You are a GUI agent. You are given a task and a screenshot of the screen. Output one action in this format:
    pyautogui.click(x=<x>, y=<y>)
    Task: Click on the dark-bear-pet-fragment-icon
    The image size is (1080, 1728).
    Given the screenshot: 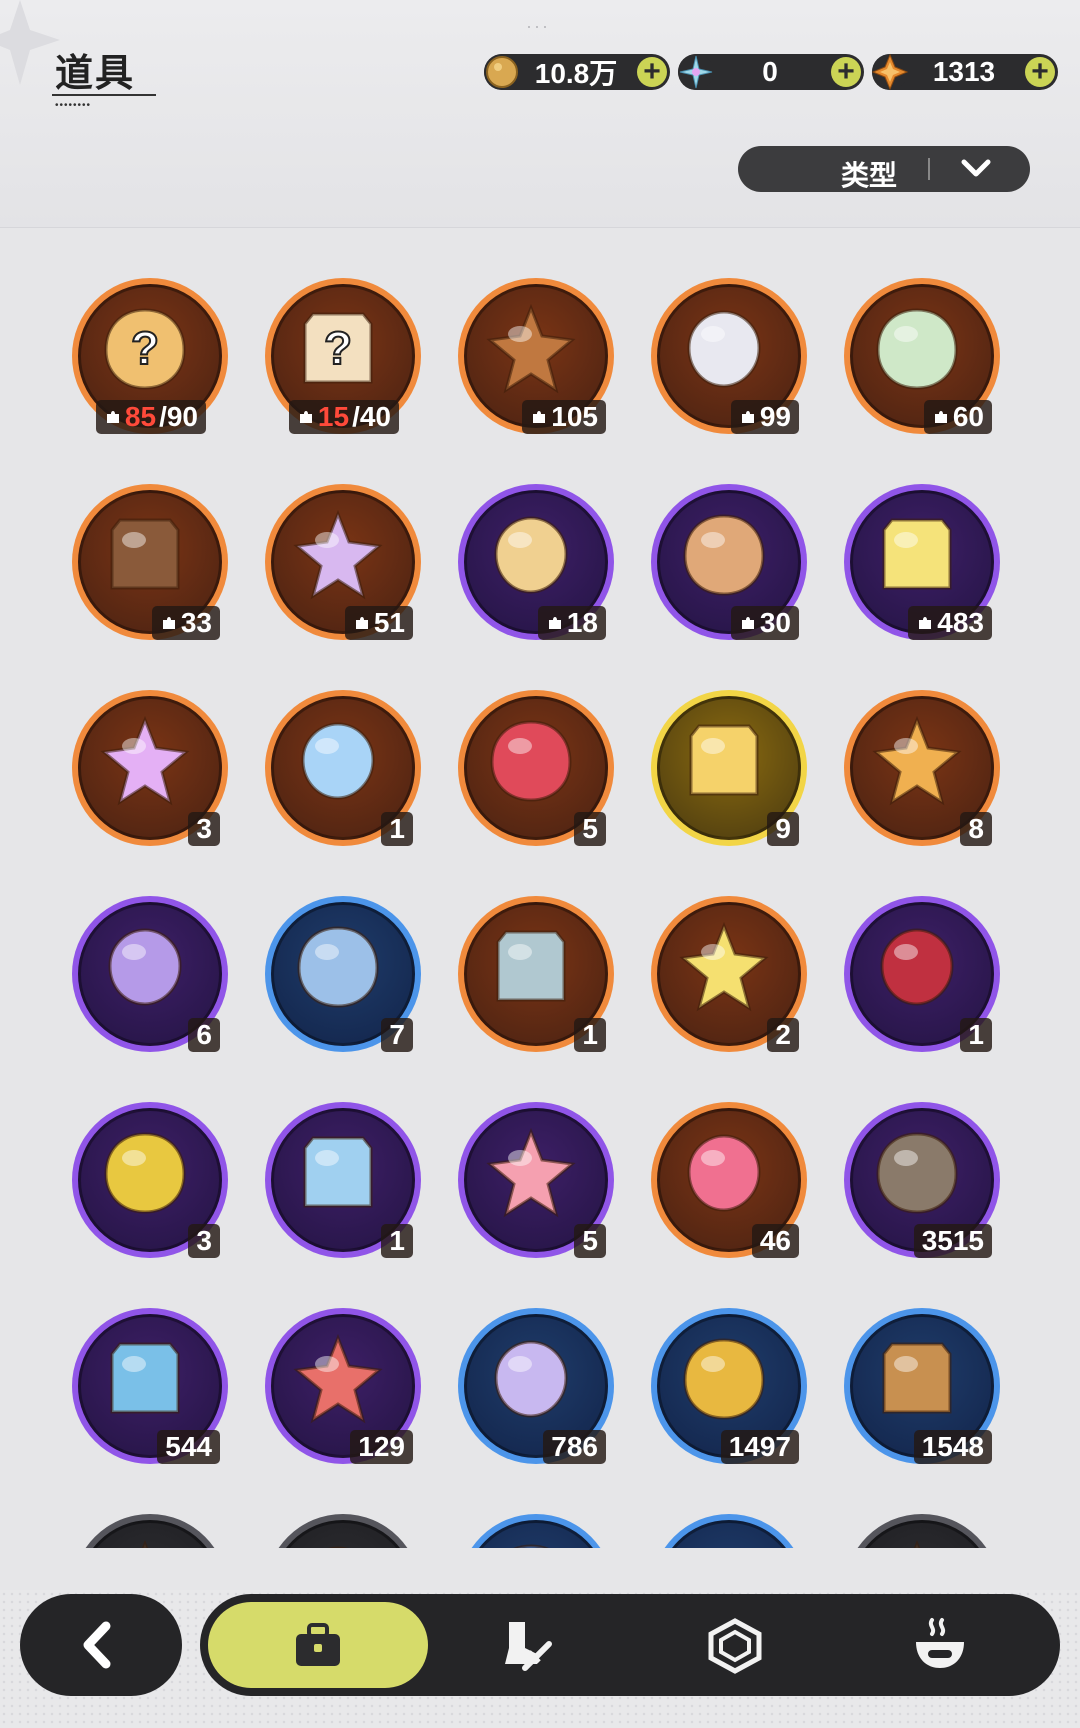 What is the action you would take?
    pyautogui.click(x=145, y=554)
    